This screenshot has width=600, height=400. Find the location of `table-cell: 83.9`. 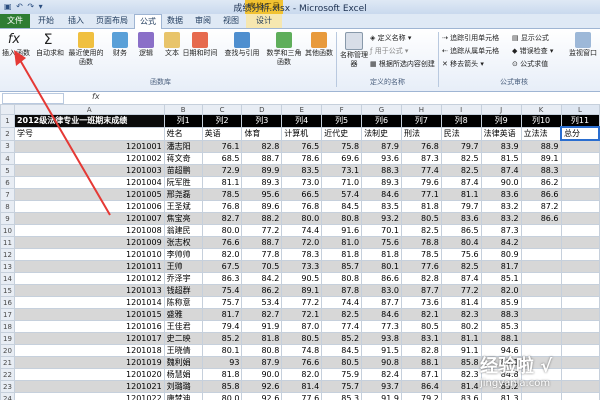

table-cell: 83.9 is located at coordinates (501, 146).